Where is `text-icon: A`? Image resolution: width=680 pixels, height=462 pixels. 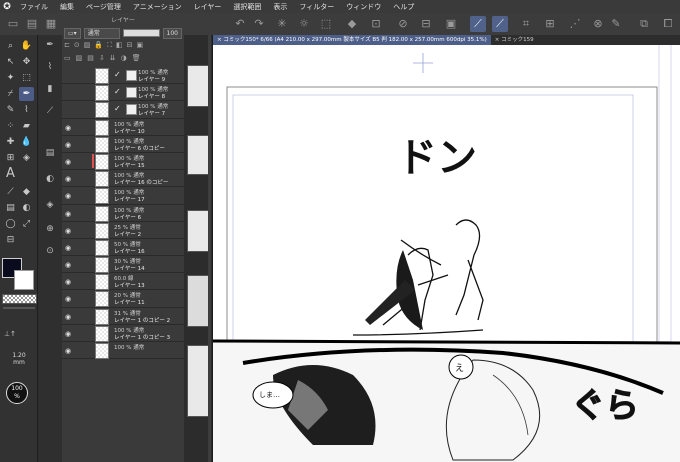 text-icon: A is located at coordinates (10, 174).